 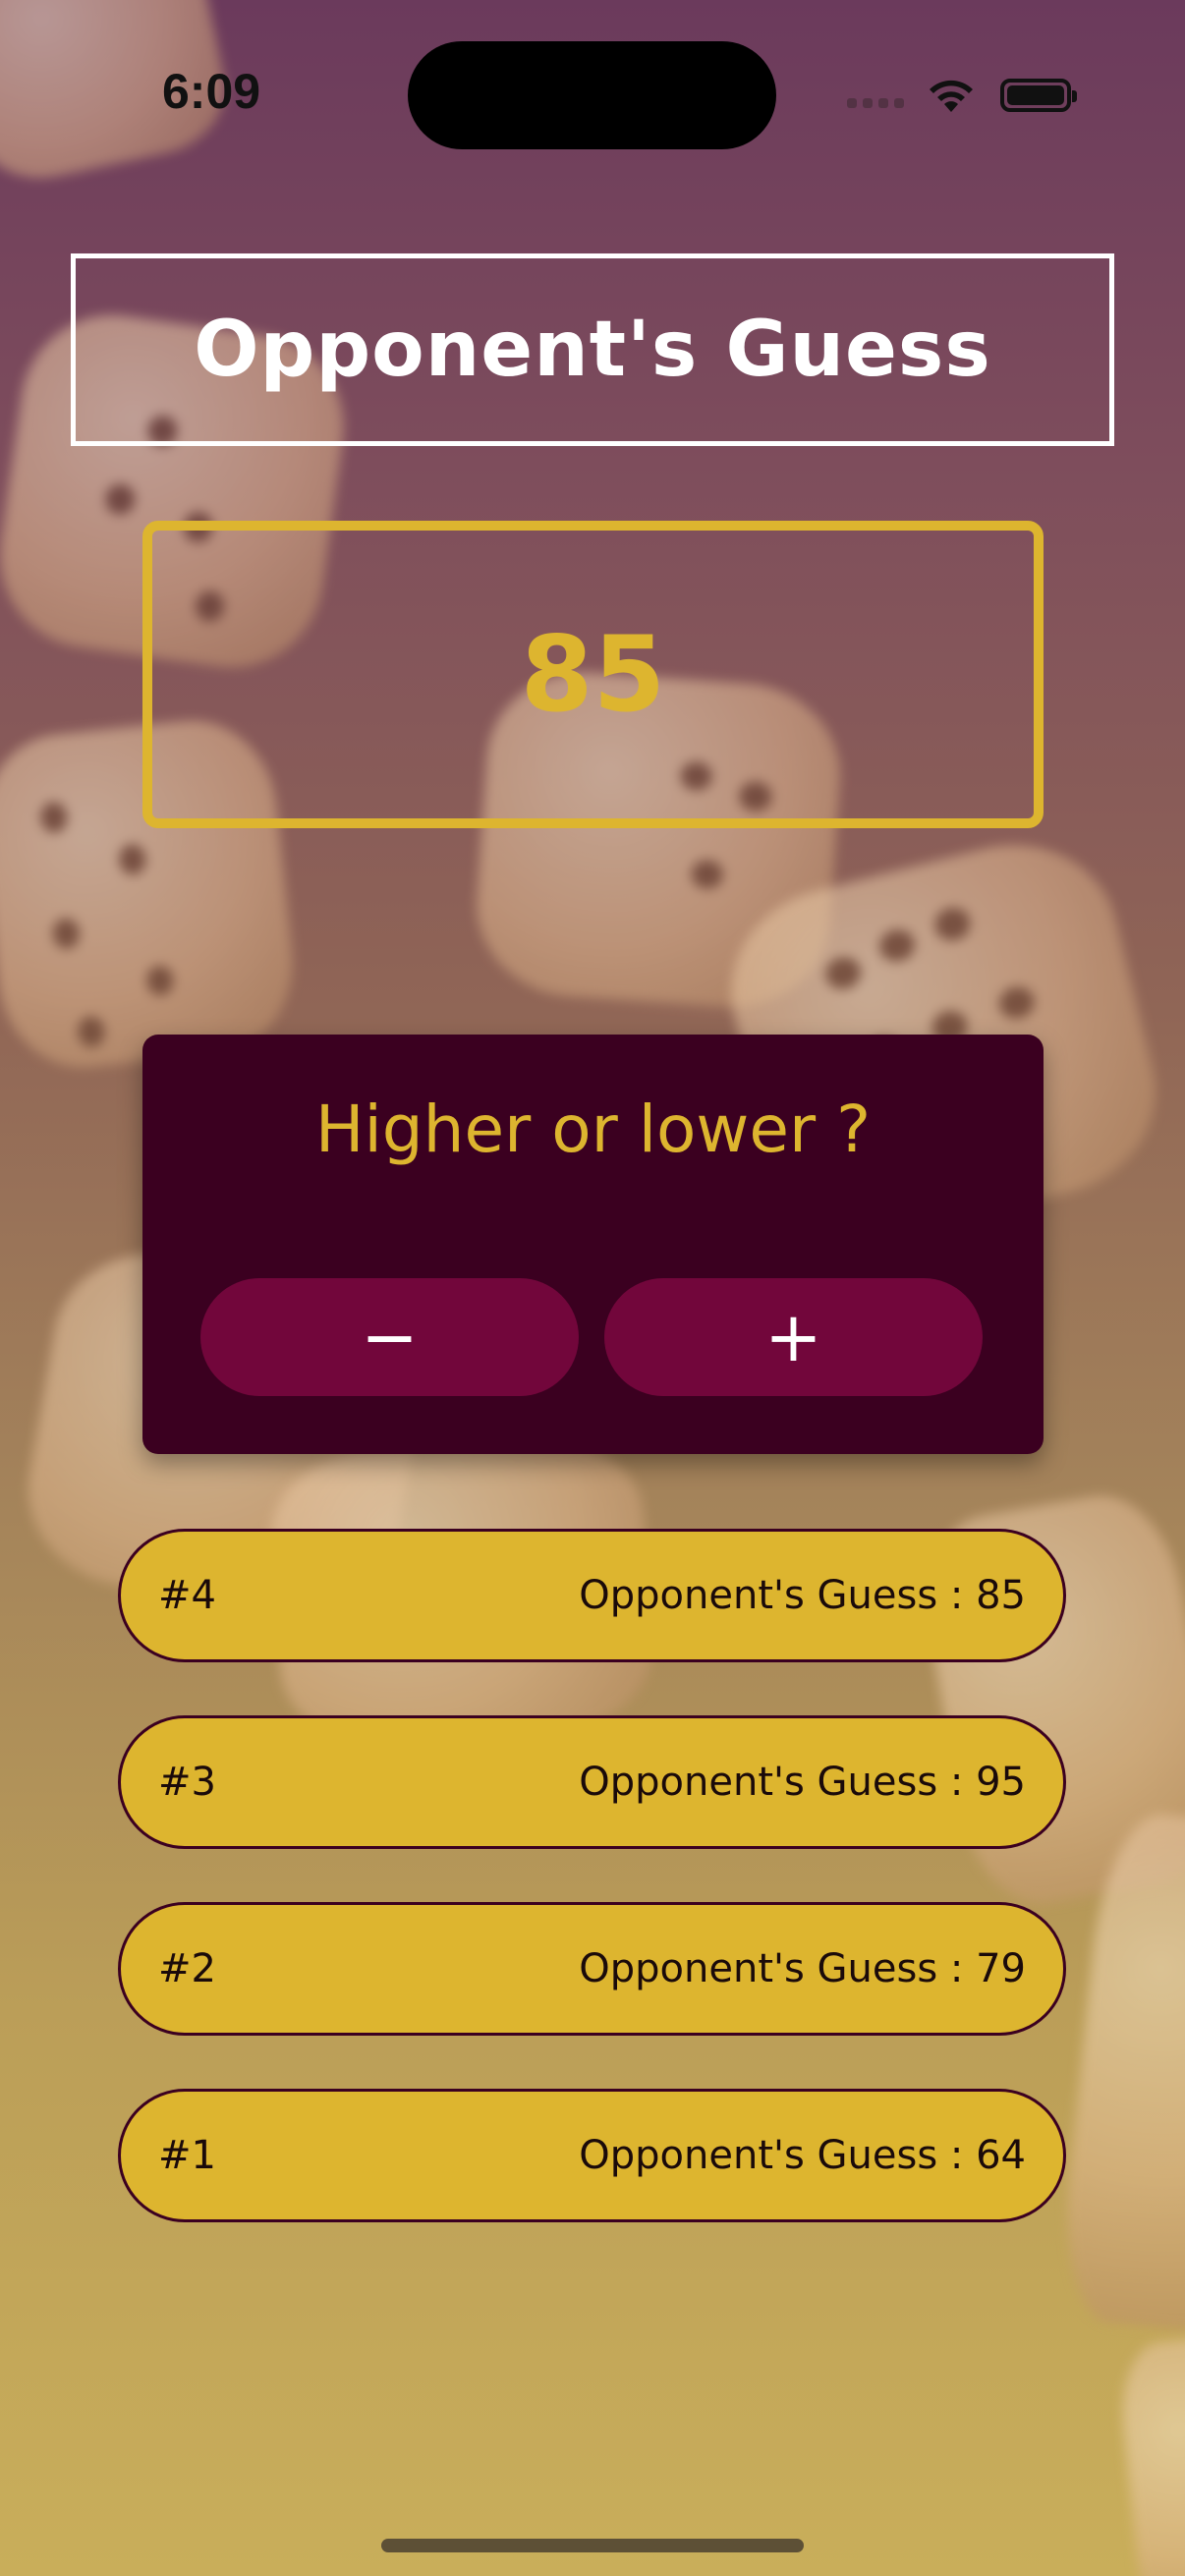 What do you see at coordinates (187, 1595) in the screenshot?
I see `guess-log-round: #4` at bounding box center [187, 1595].